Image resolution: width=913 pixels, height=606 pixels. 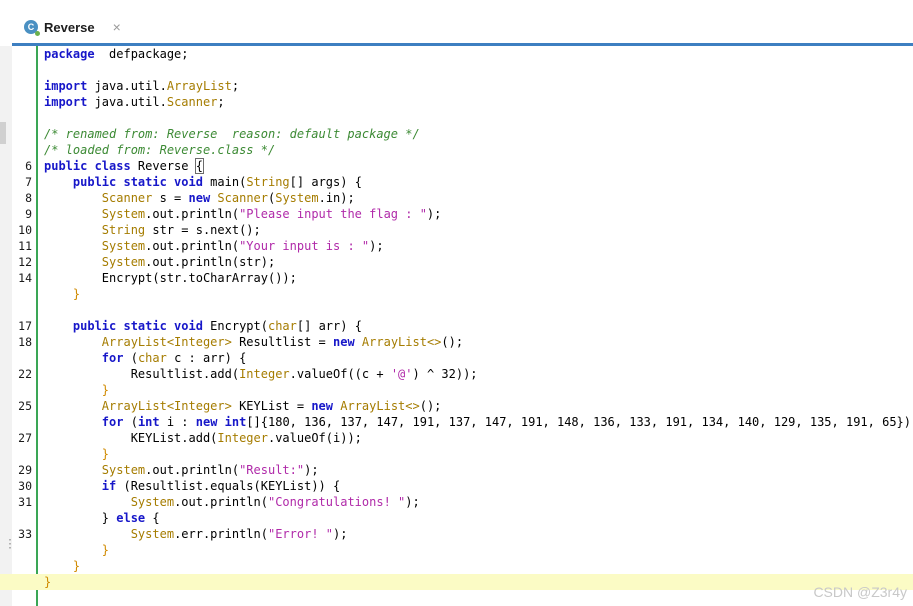 What do you see at coordinates (272, 470) in the screenshot?
I see `code-token: "Result:"` at bounding box center [272, 470].